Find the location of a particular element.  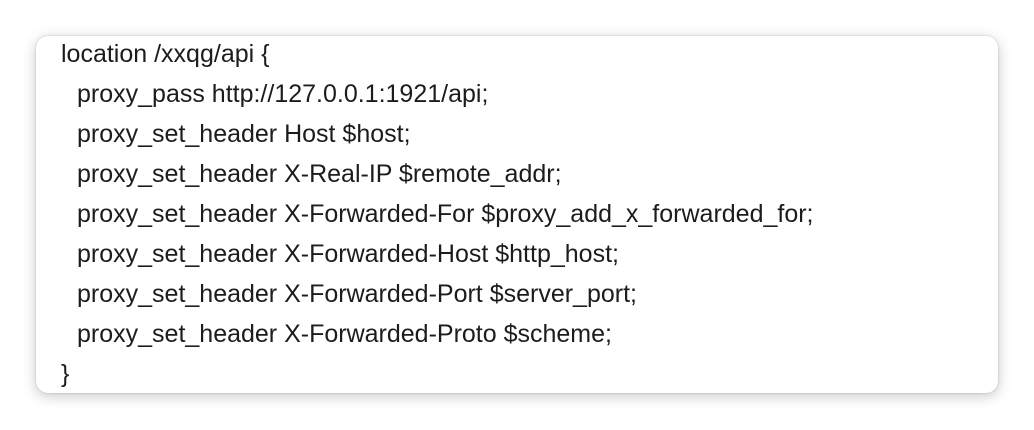

code-line-header-real-ip: proxy_set_header X-Real-IP $remote_addr; is located at coordinates (319, 174).